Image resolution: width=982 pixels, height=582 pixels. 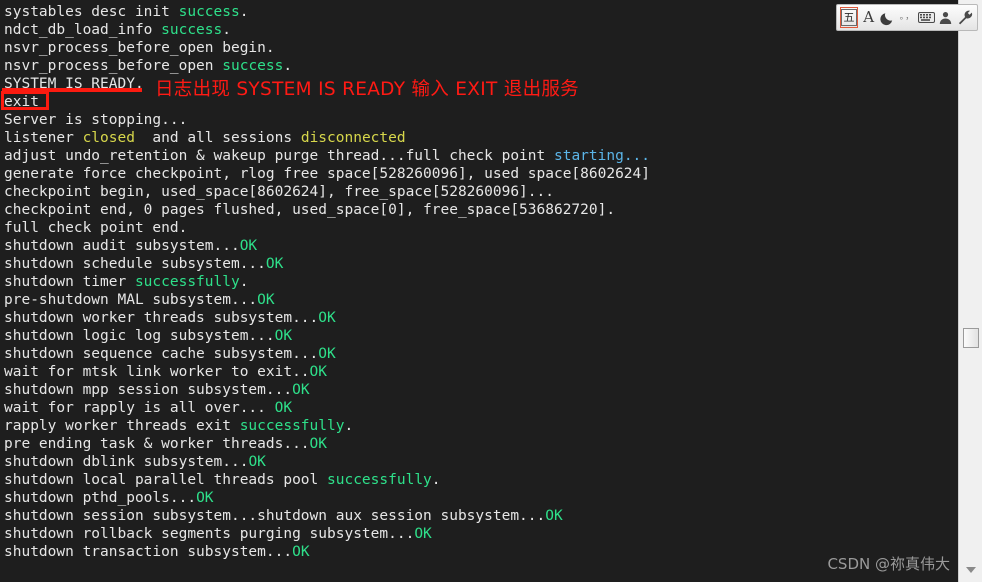 What do you see at coordinates (69, 282) in the screenshot?
I see `terminal-text-segment: shutdown timer` at bounding box center [69, 282].